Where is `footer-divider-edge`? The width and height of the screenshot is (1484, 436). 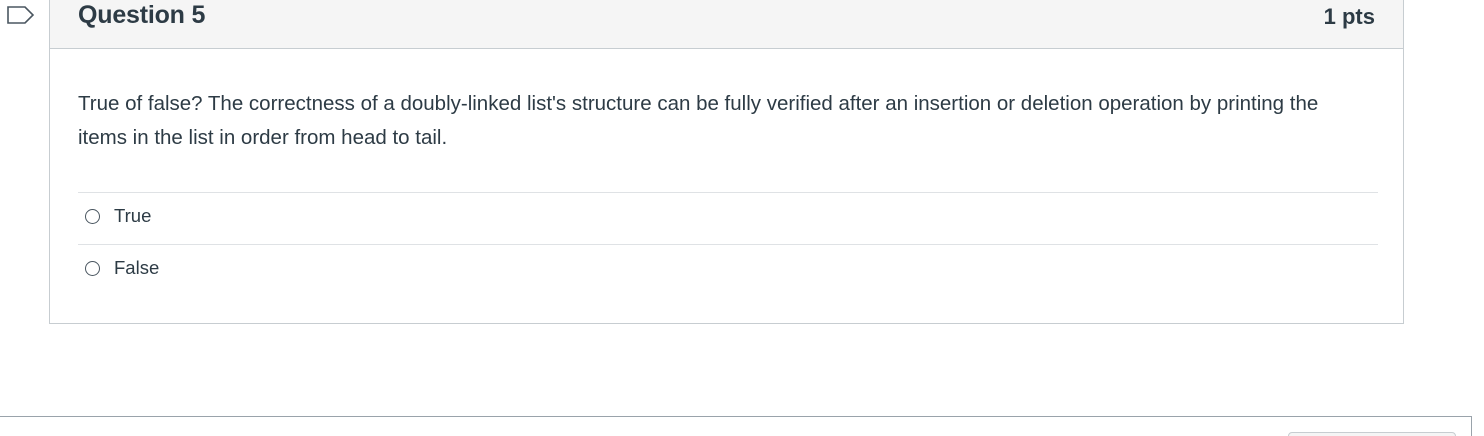 footer-divider-edge is located at coordinates (1471, 426).